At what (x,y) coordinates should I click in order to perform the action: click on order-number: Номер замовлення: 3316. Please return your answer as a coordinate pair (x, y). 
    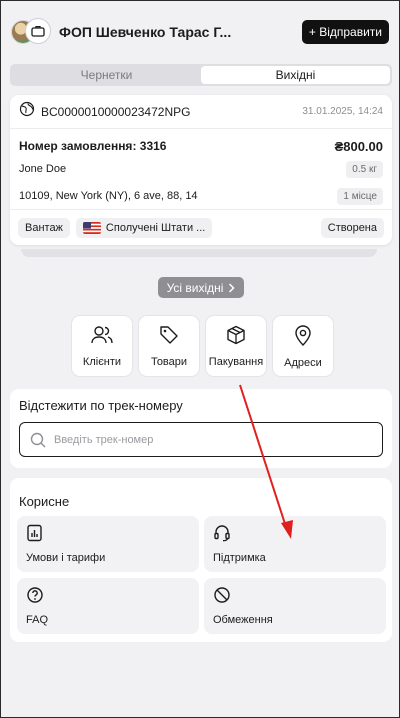
    Looking at the image, I should click on (93, 146).